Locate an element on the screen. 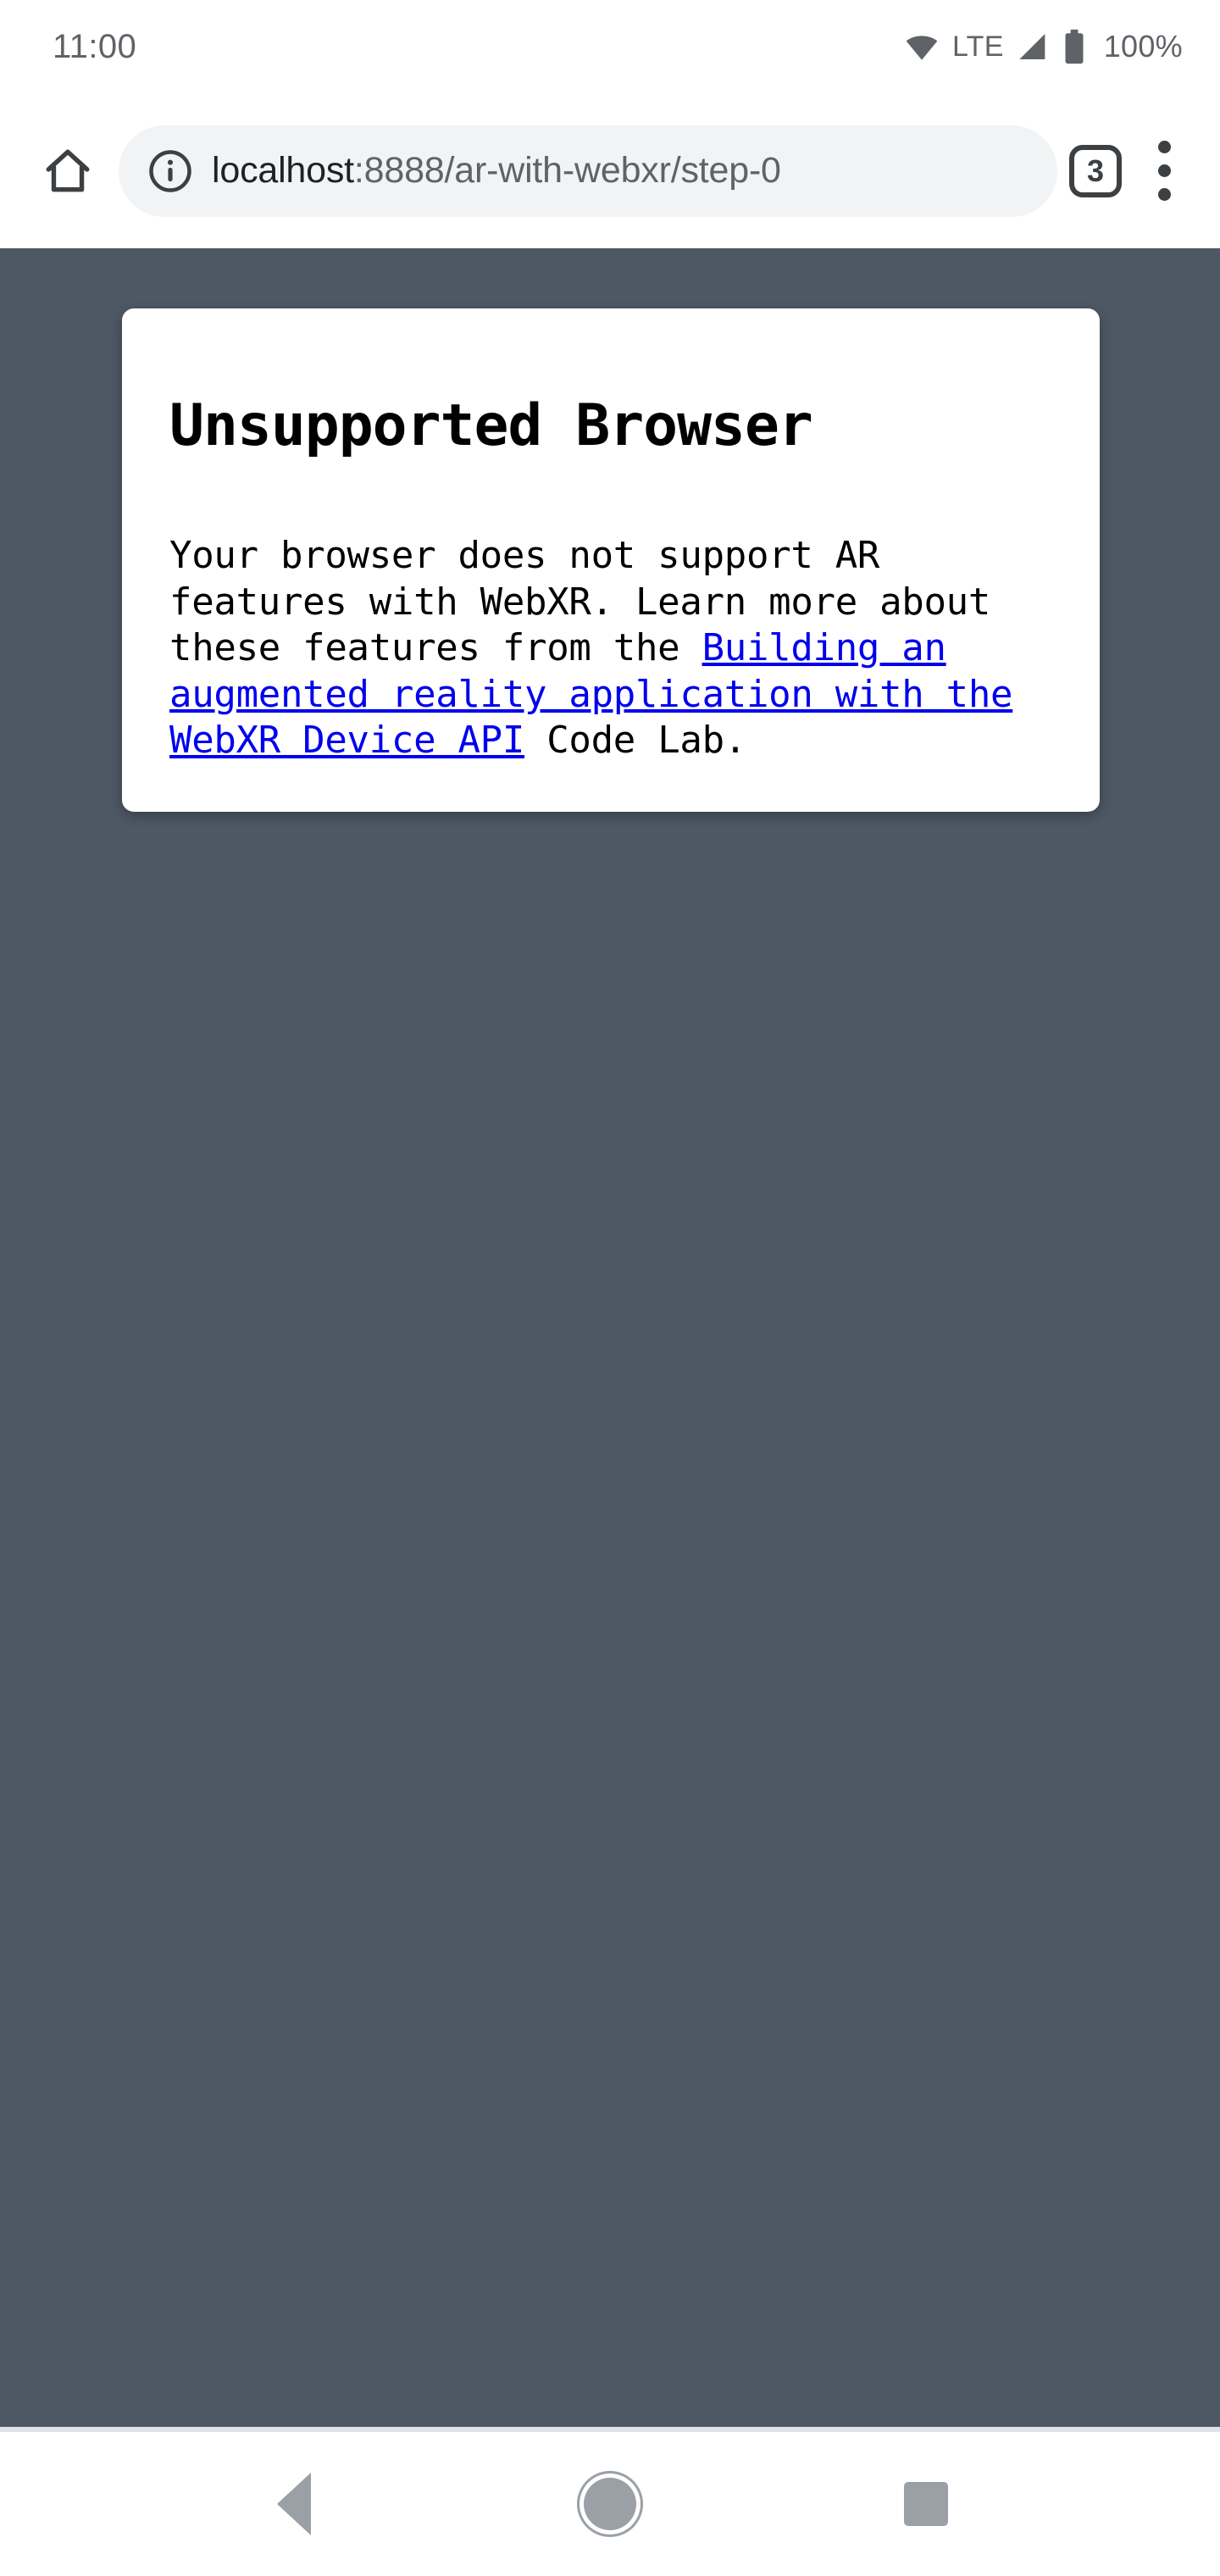 The width and height of the screenshot is (1220, 2576). status-bar-clock: 11:00 is located at coordinates (95, 46).